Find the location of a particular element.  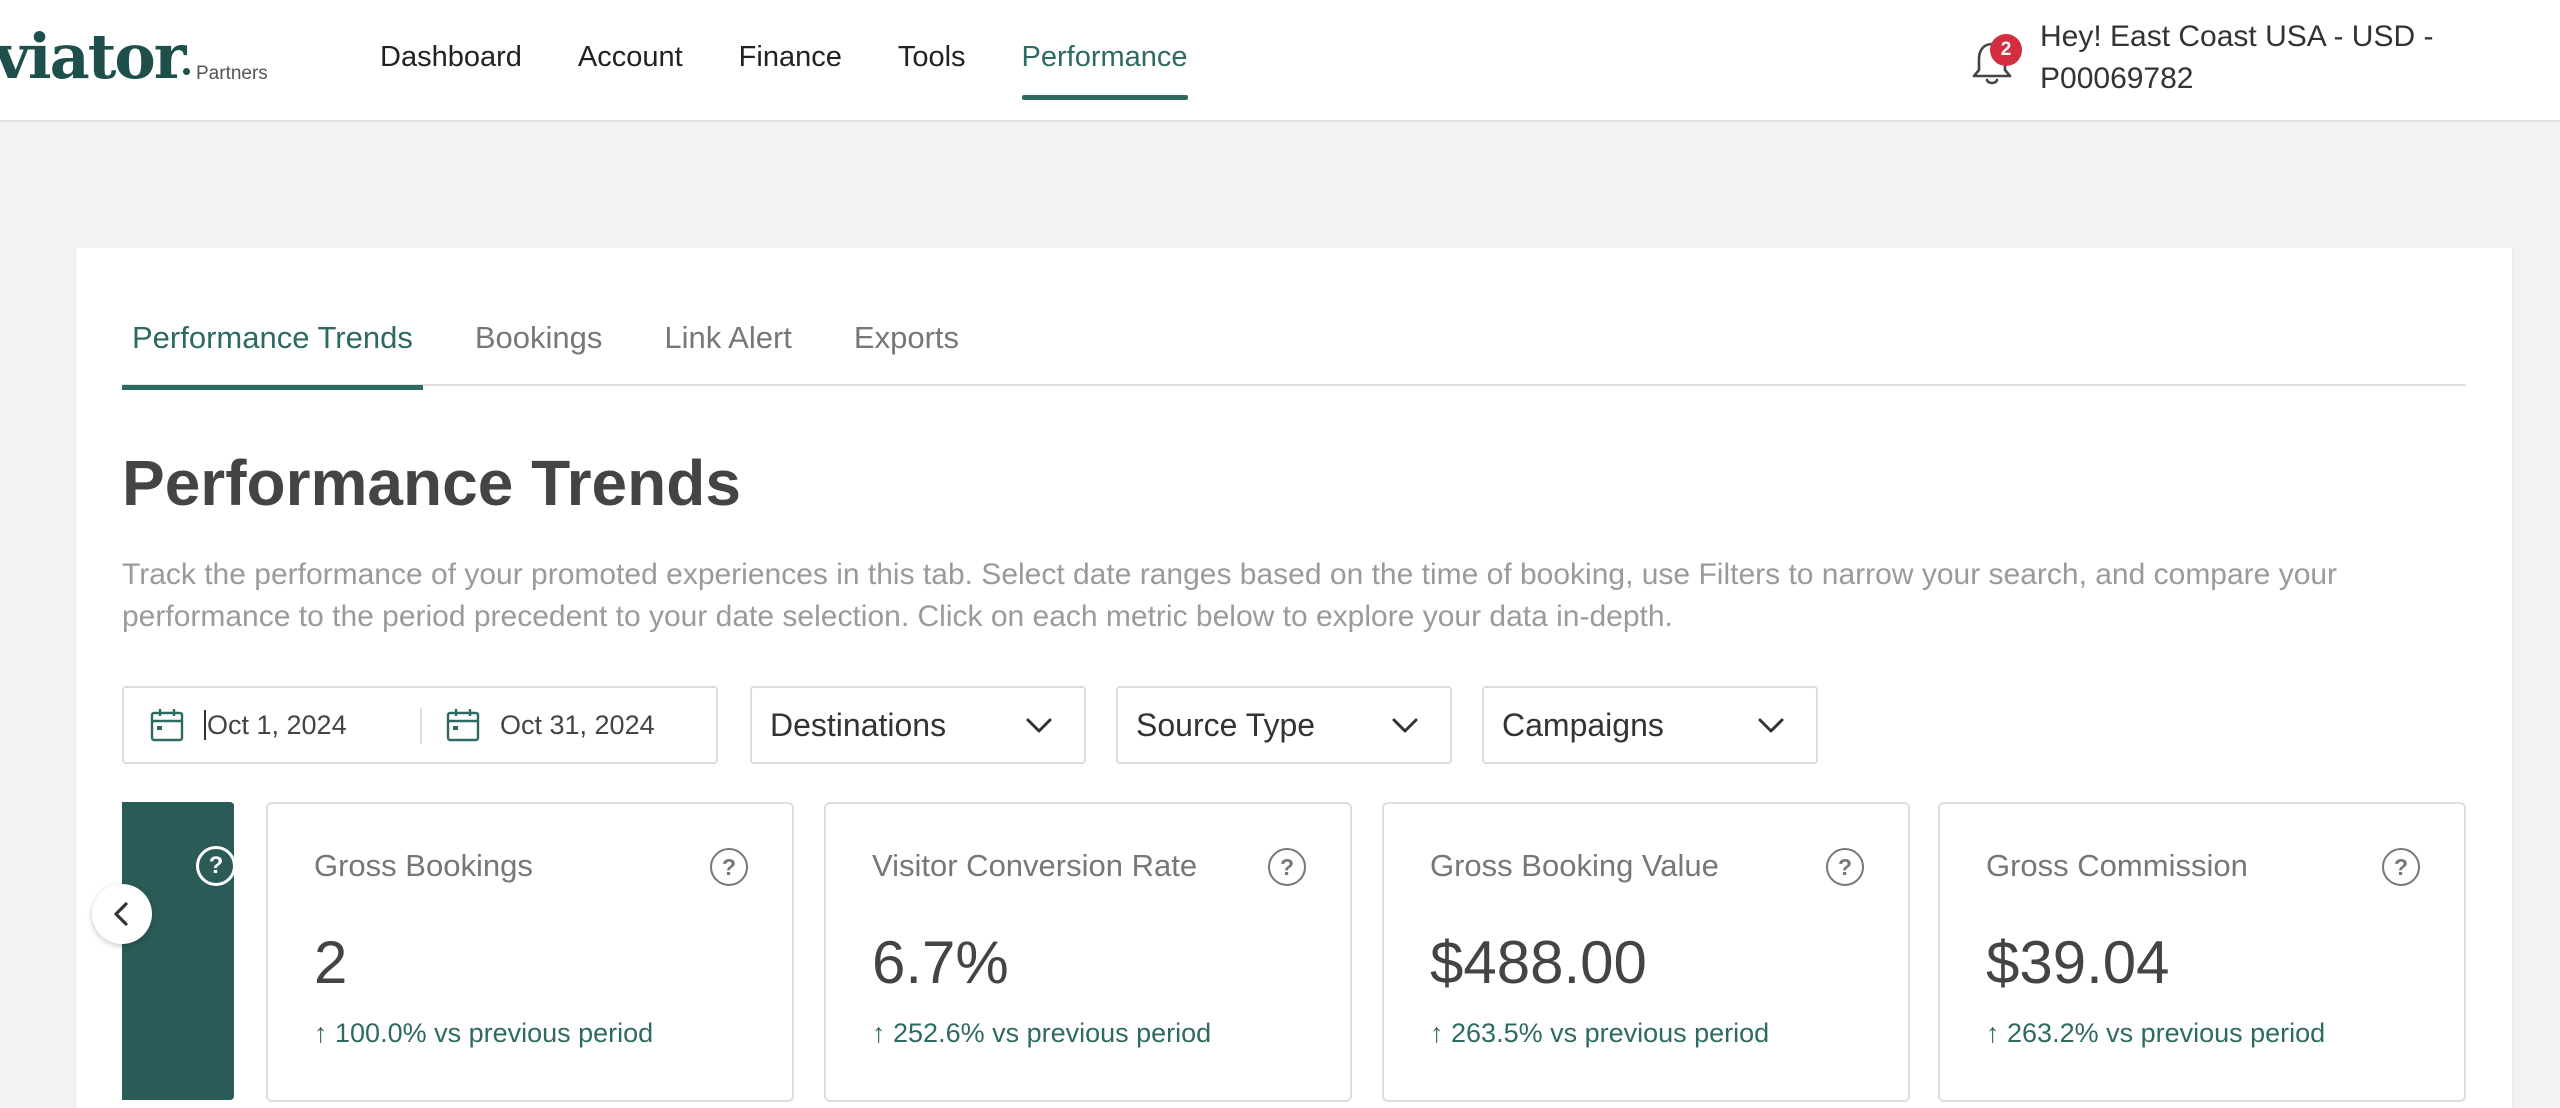

metric-change-text: 252.6% vs previous period is located at coordinates (1052, 1033).